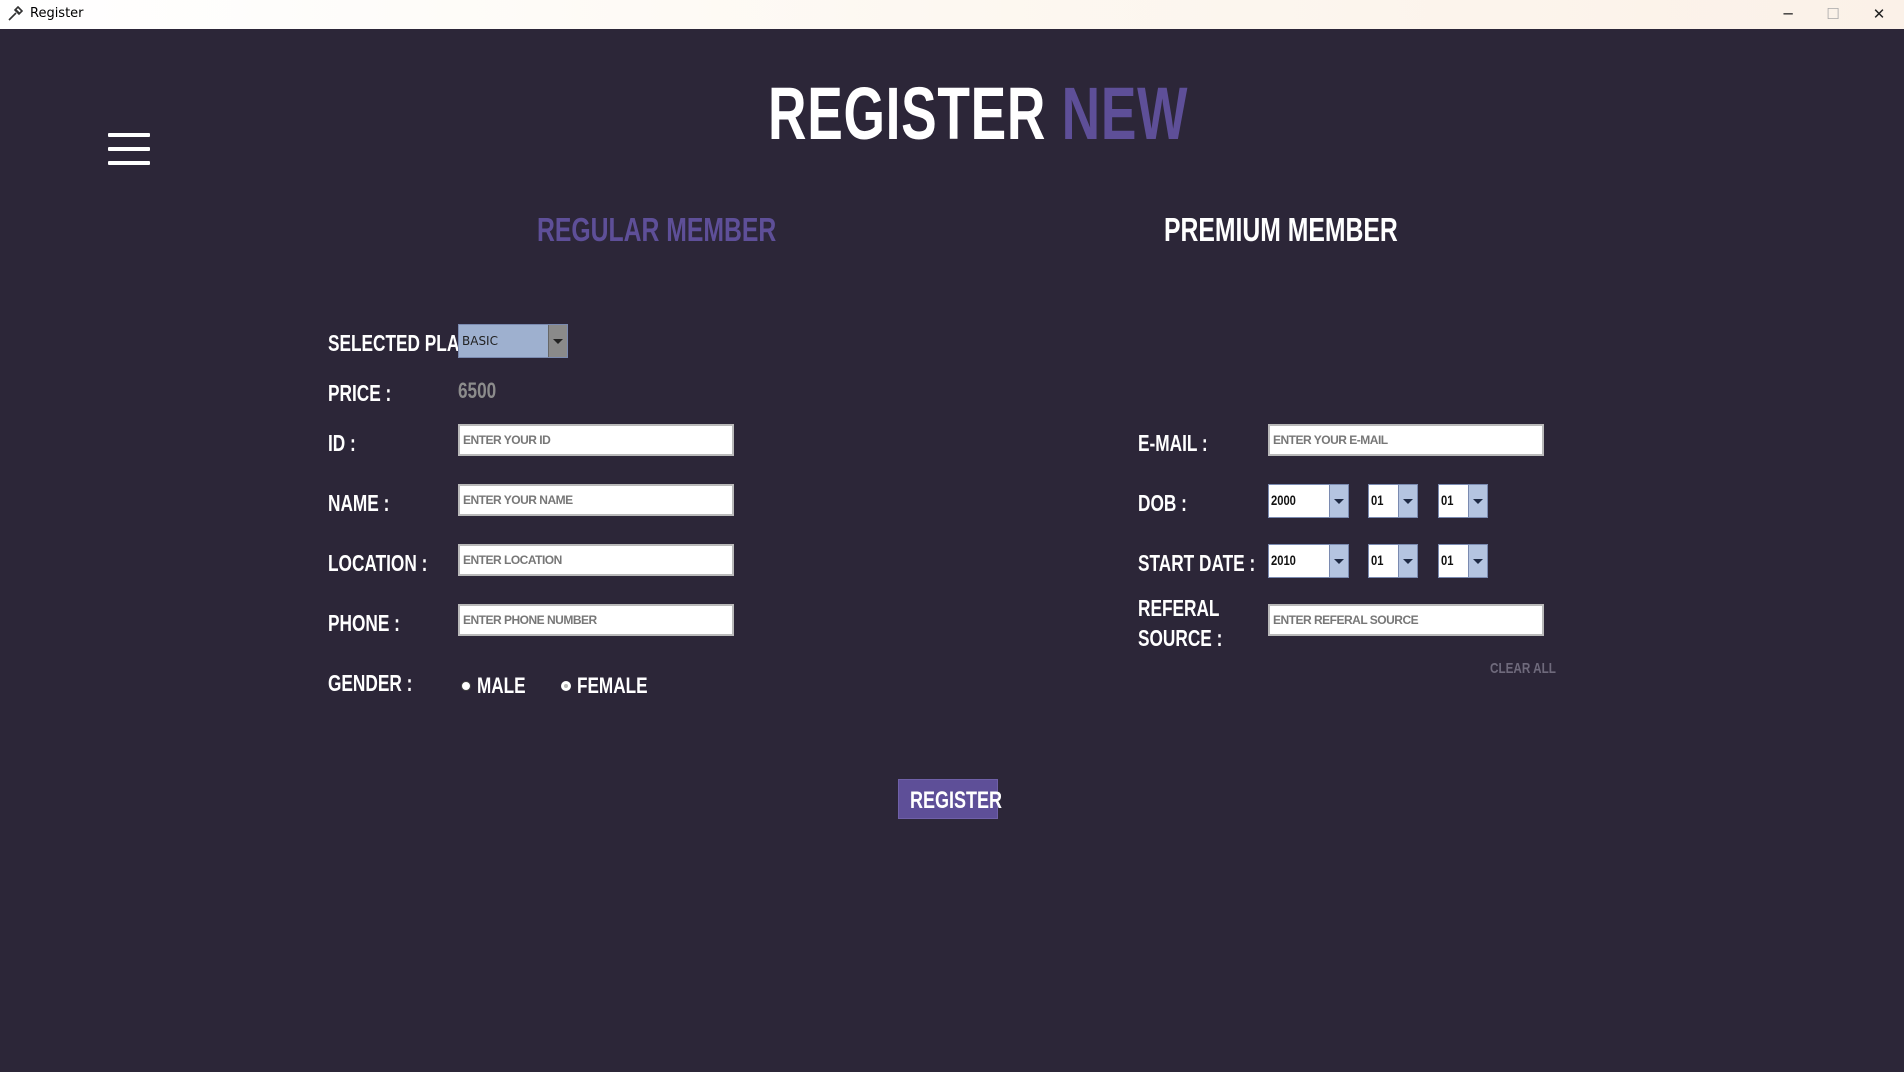 The image size is (1904, 1072). Describe the element at coordinates (1393, 501) in the screenshot. I see `dob-month-select: 01` at that location.